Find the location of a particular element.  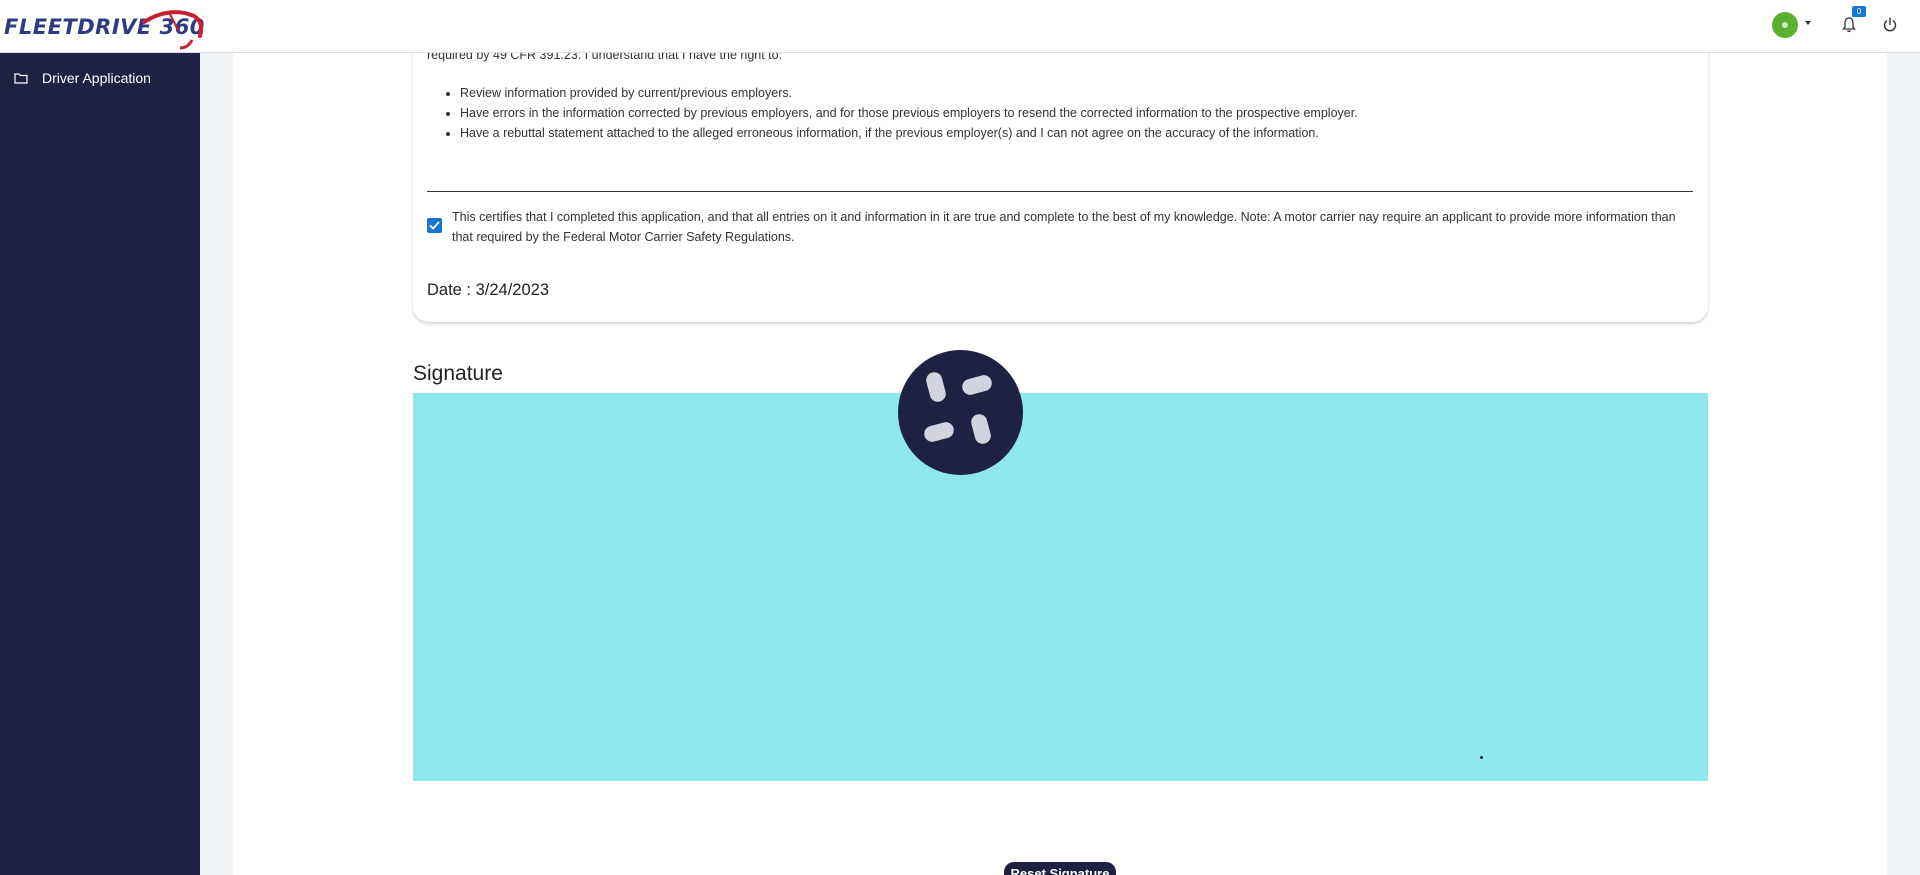

bell-icon is located at coordinates (1849, 25).